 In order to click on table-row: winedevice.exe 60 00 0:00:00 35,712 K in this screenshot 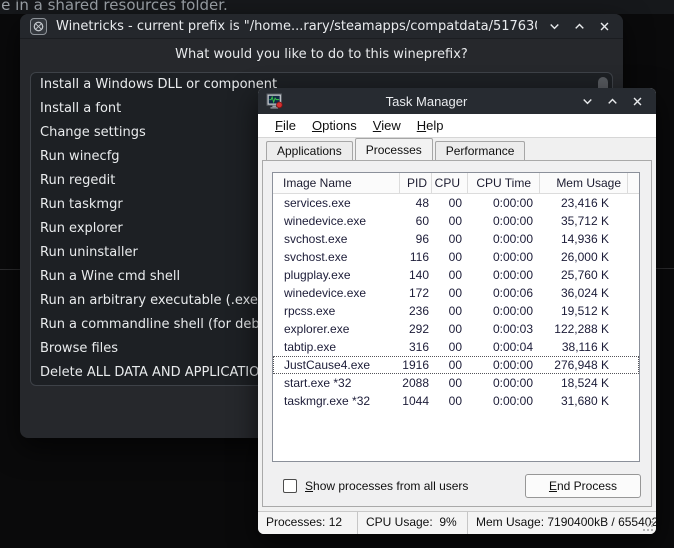, I will do `click(456, 221)`.